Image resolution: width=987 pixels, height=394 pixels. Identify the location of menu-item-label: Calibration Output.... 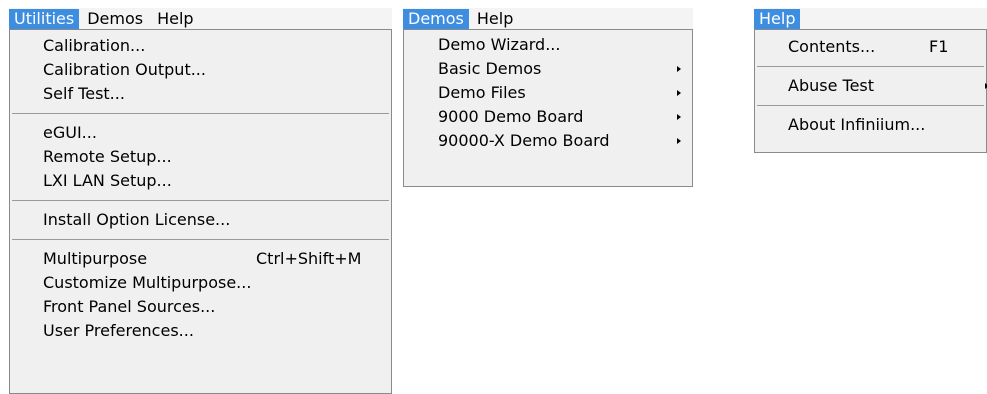
(124, 69).